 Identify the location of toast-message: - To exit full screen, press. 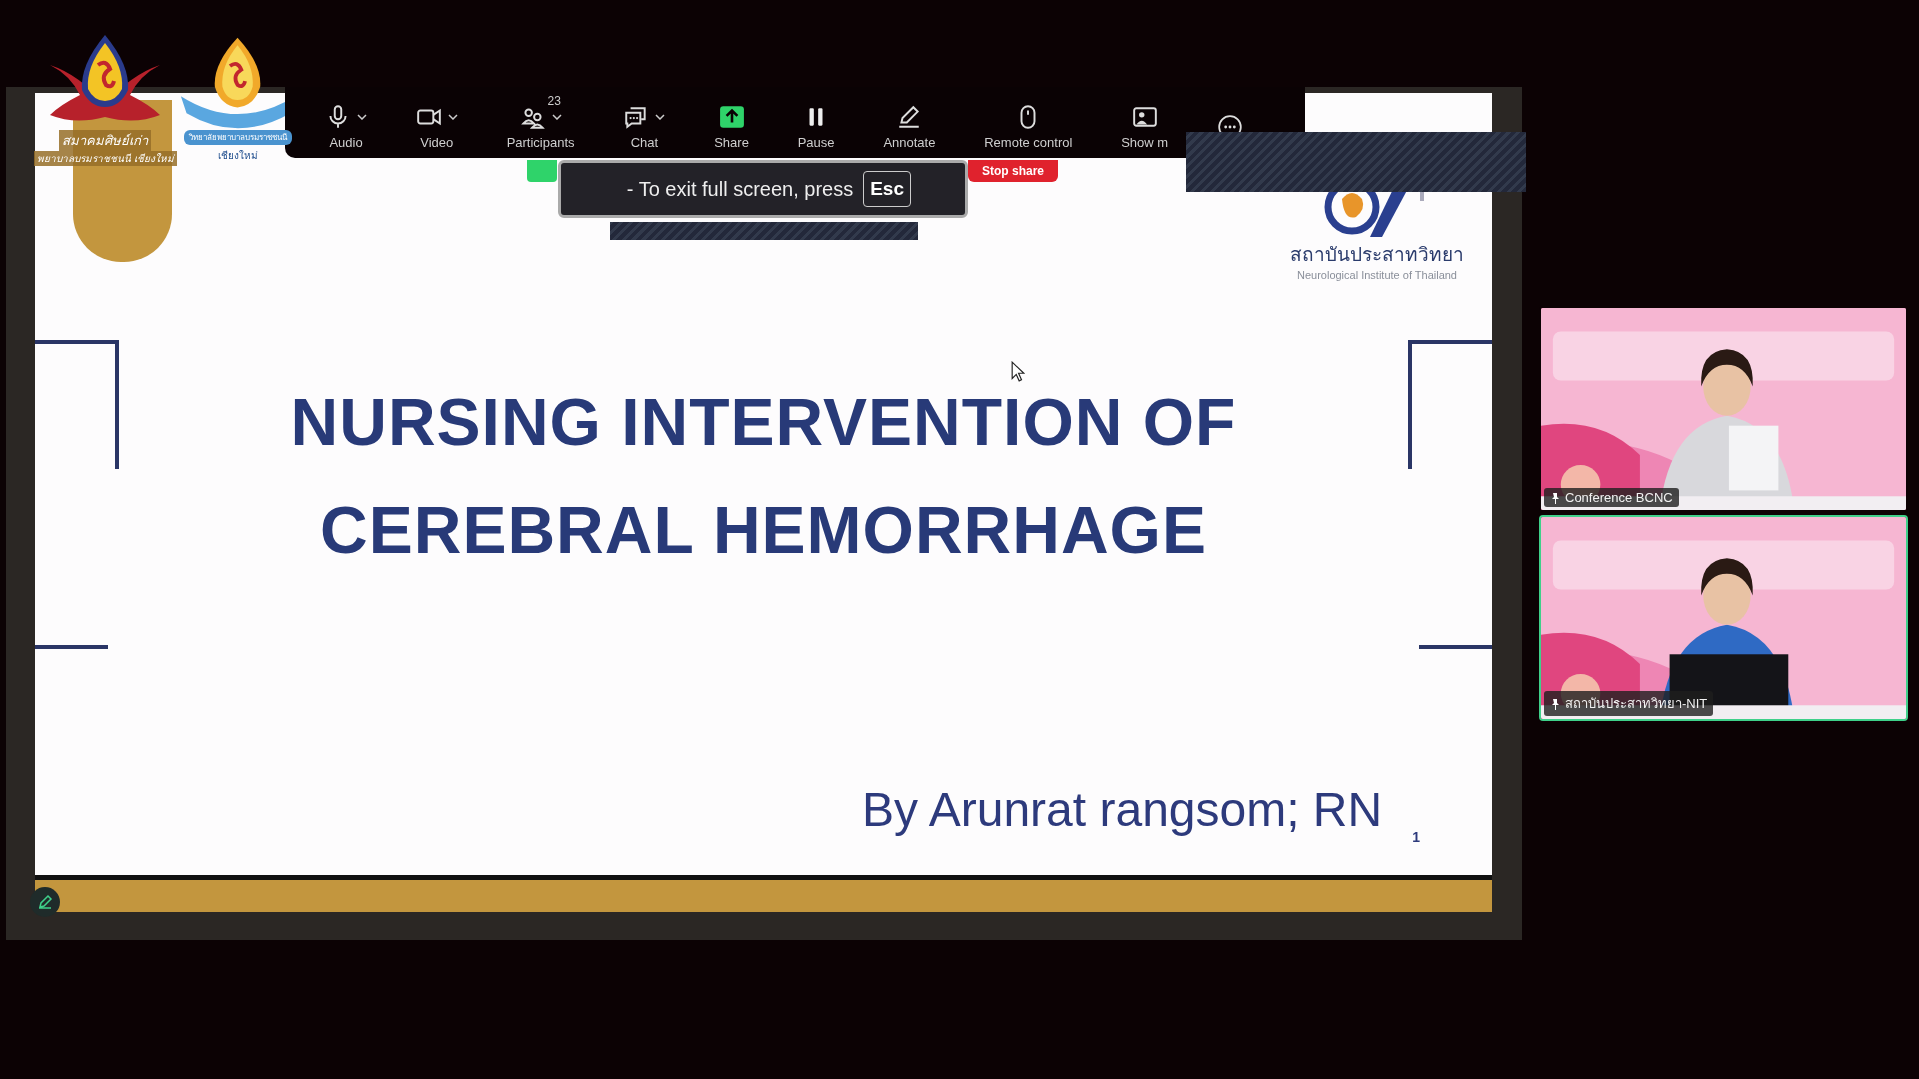
(740, 189).